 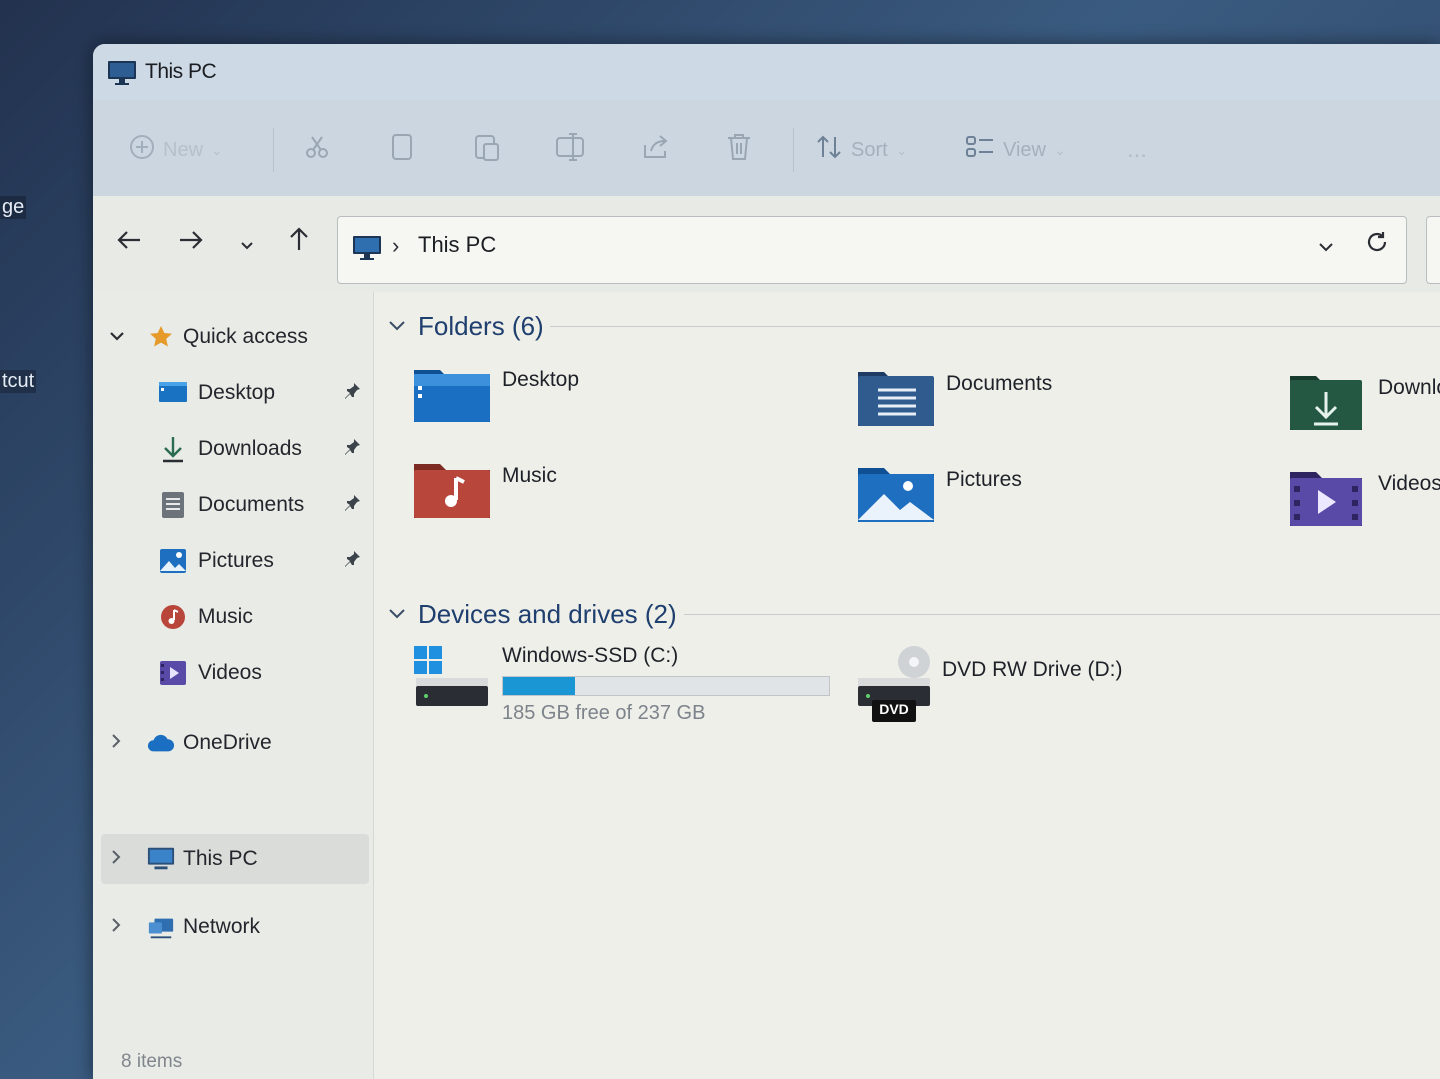 I want to click on sidebar-item-label: Music, so click(x=225, y=616).